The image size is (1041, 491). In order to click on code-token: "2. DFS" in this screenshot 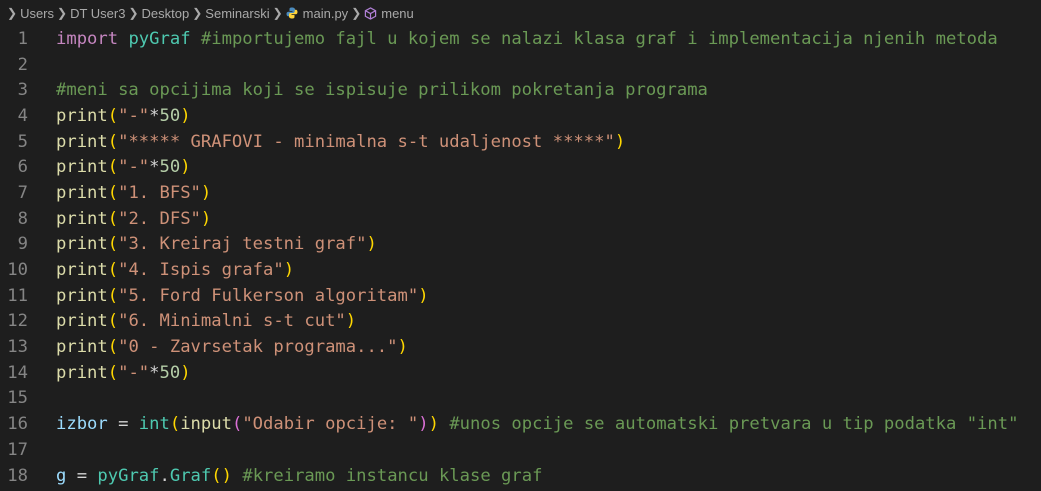, I will do `click(159, 218)`.